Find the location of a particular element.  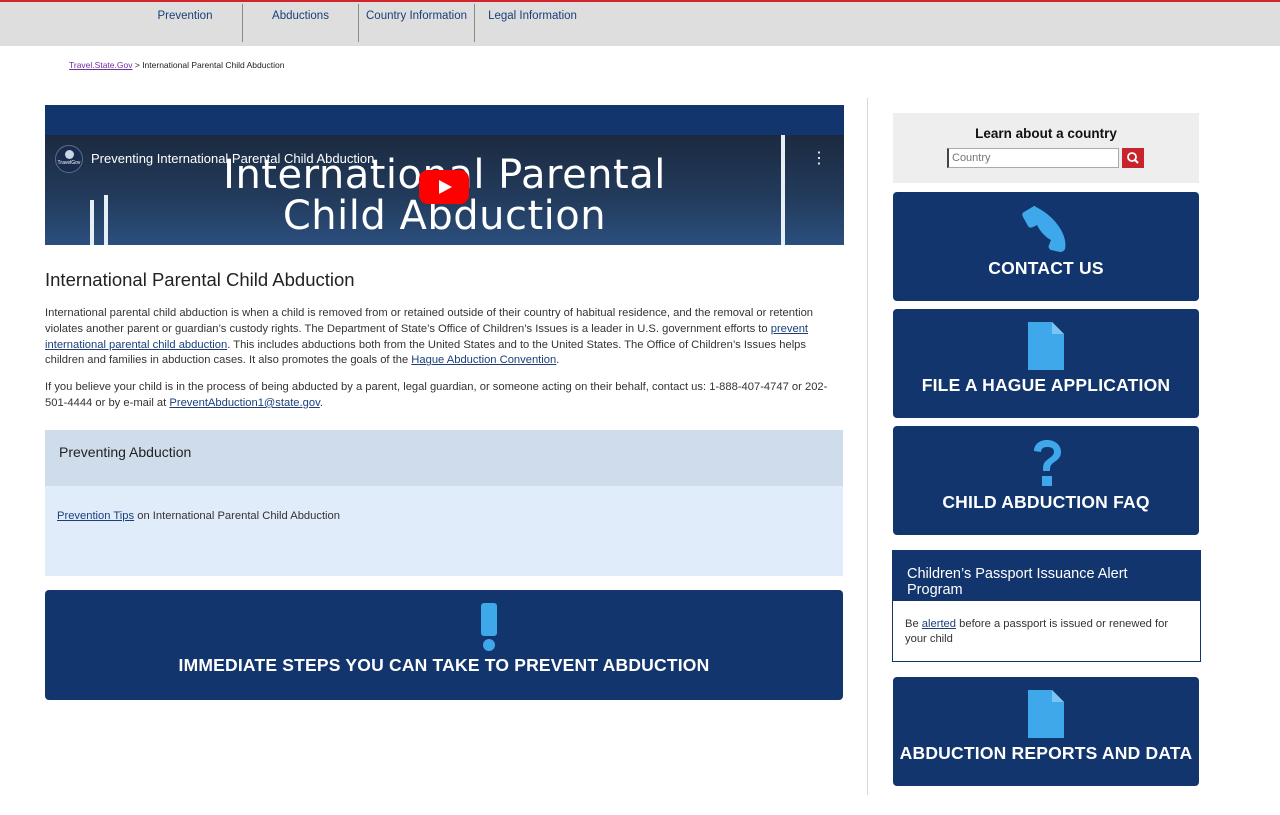

play-button is located at coordinates (444, 187).